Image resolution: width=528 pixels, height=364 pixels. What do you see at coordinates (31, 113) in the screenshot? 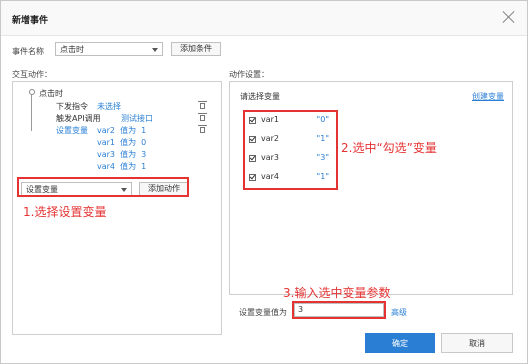
I see `tree-connector` at bounding box center [31, 113].